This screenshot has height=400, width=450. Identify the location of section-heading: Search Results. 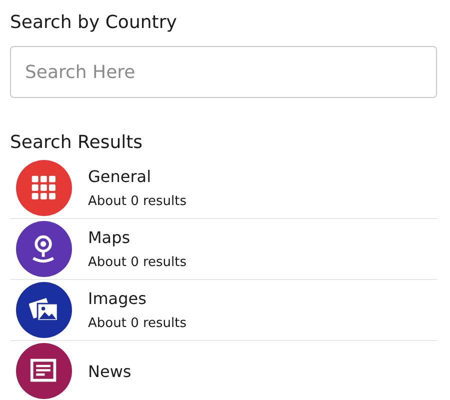
(77, 143).